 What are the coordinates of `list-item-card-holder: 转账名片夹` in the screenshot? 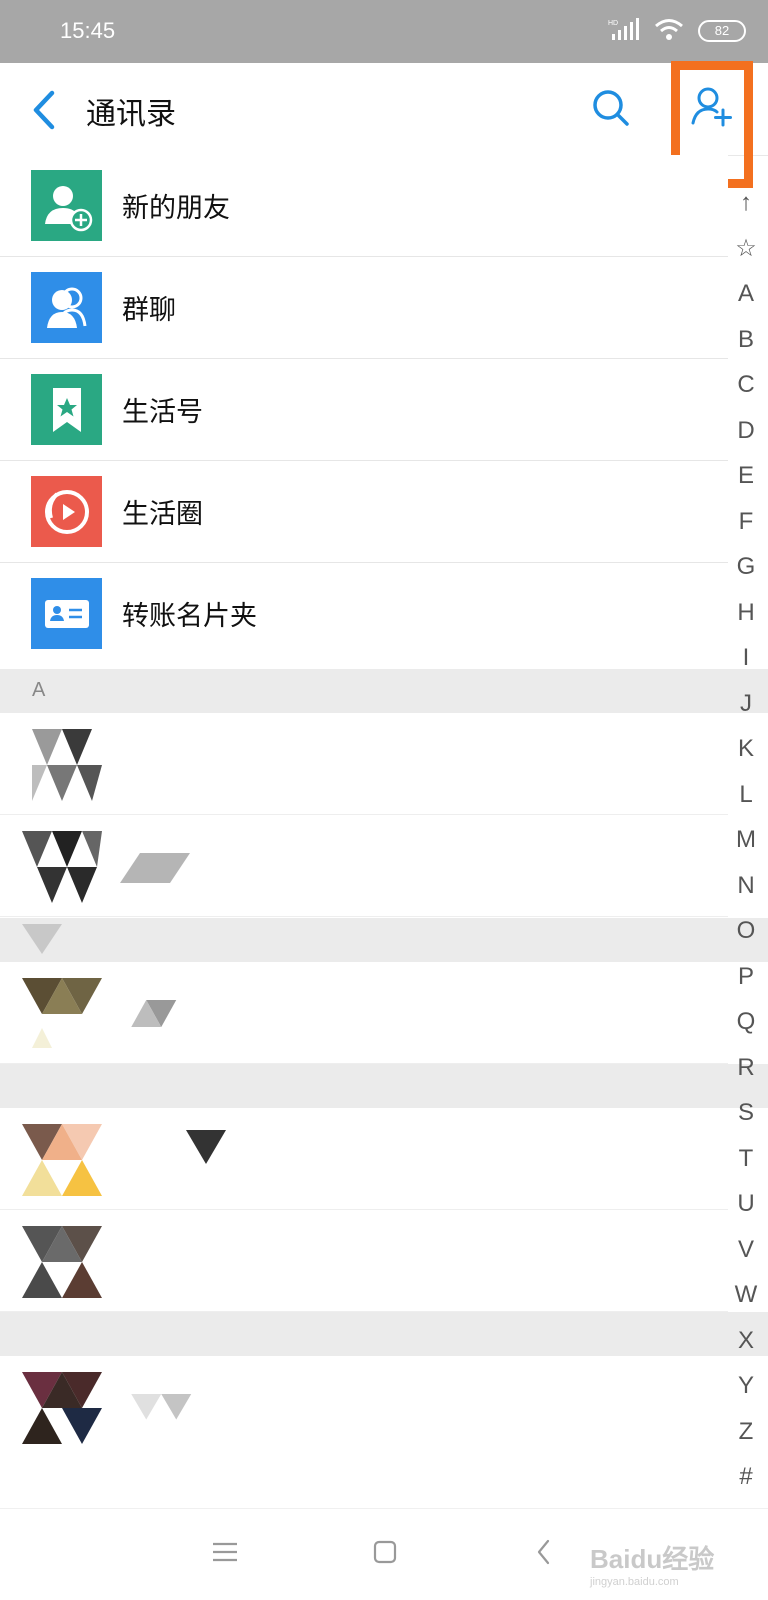 It's located at (364, 614).